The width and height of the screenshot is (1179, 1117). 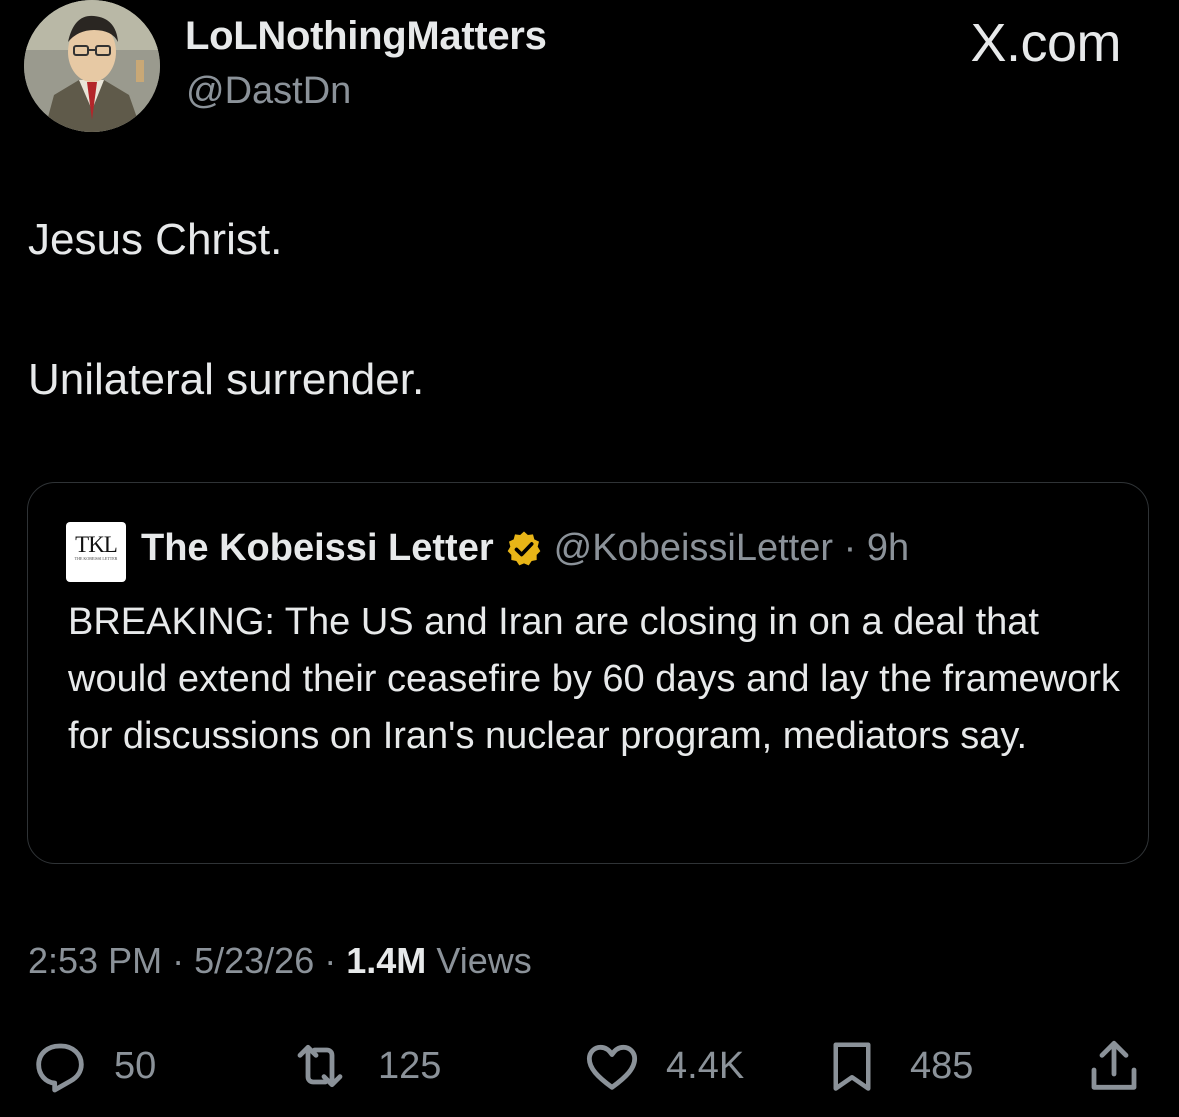 I want to click on reply-icon, so click(x=60, y=1066).